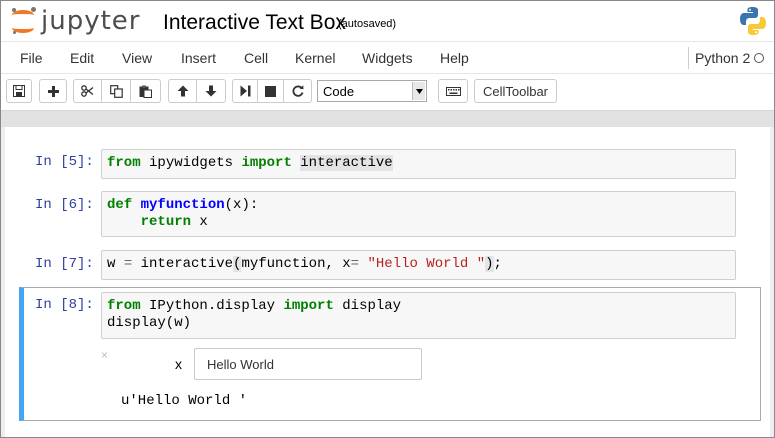 The height and width of the screenshot is (438, 775). Describe the element at coordinates (256, 58) in the screenshot. I see `menu-cell: Cell` at that location.